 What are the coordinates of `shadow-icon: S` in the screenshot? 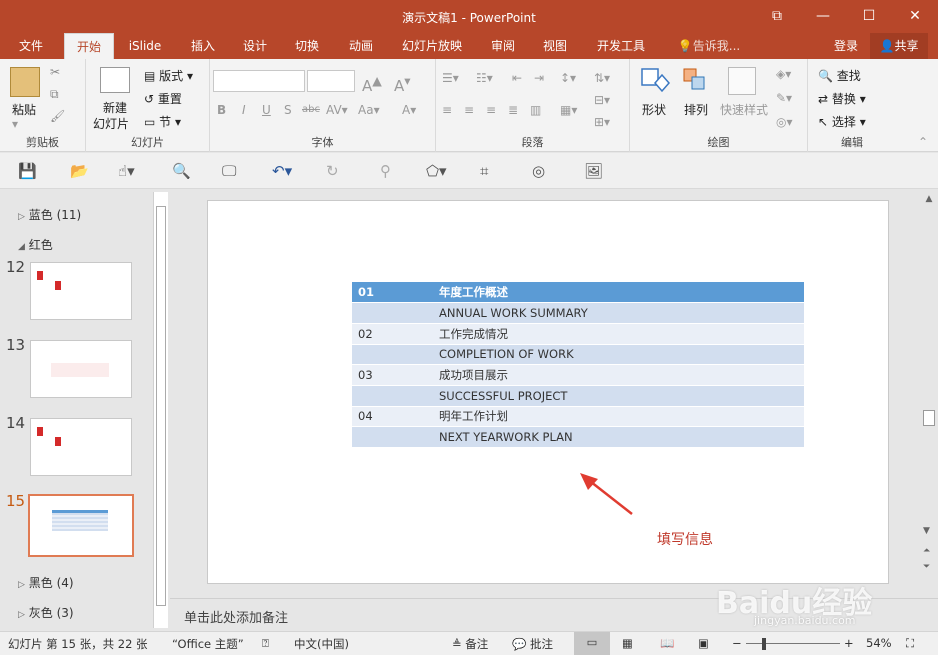 It's located at (288, 110).